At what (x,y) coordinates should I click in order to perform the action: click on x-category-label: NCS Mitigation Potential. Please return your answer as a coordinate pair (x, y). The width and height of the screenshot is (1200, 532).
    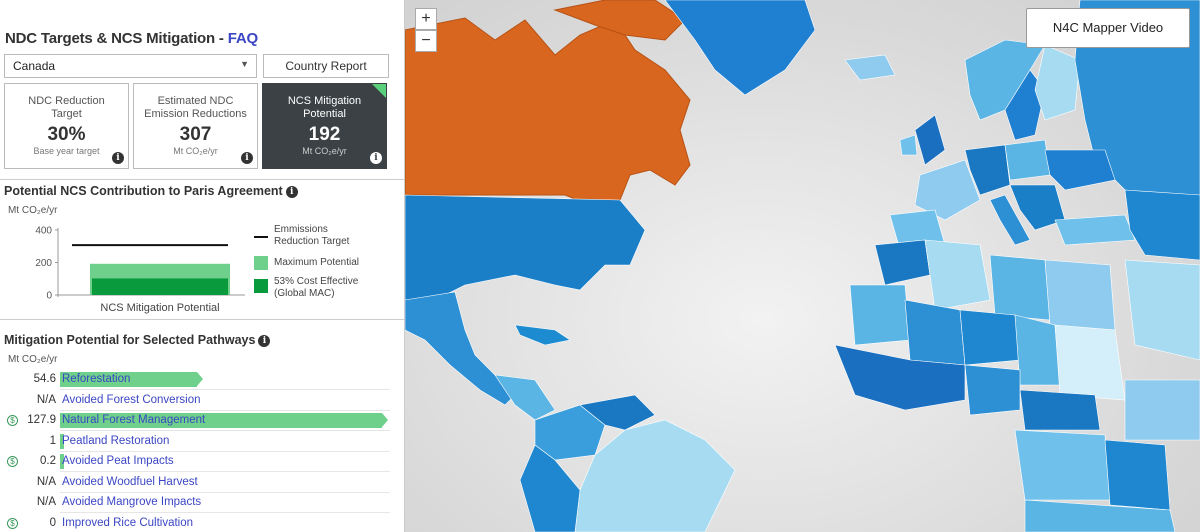
    Looking at the image, I should click on (159, 308).